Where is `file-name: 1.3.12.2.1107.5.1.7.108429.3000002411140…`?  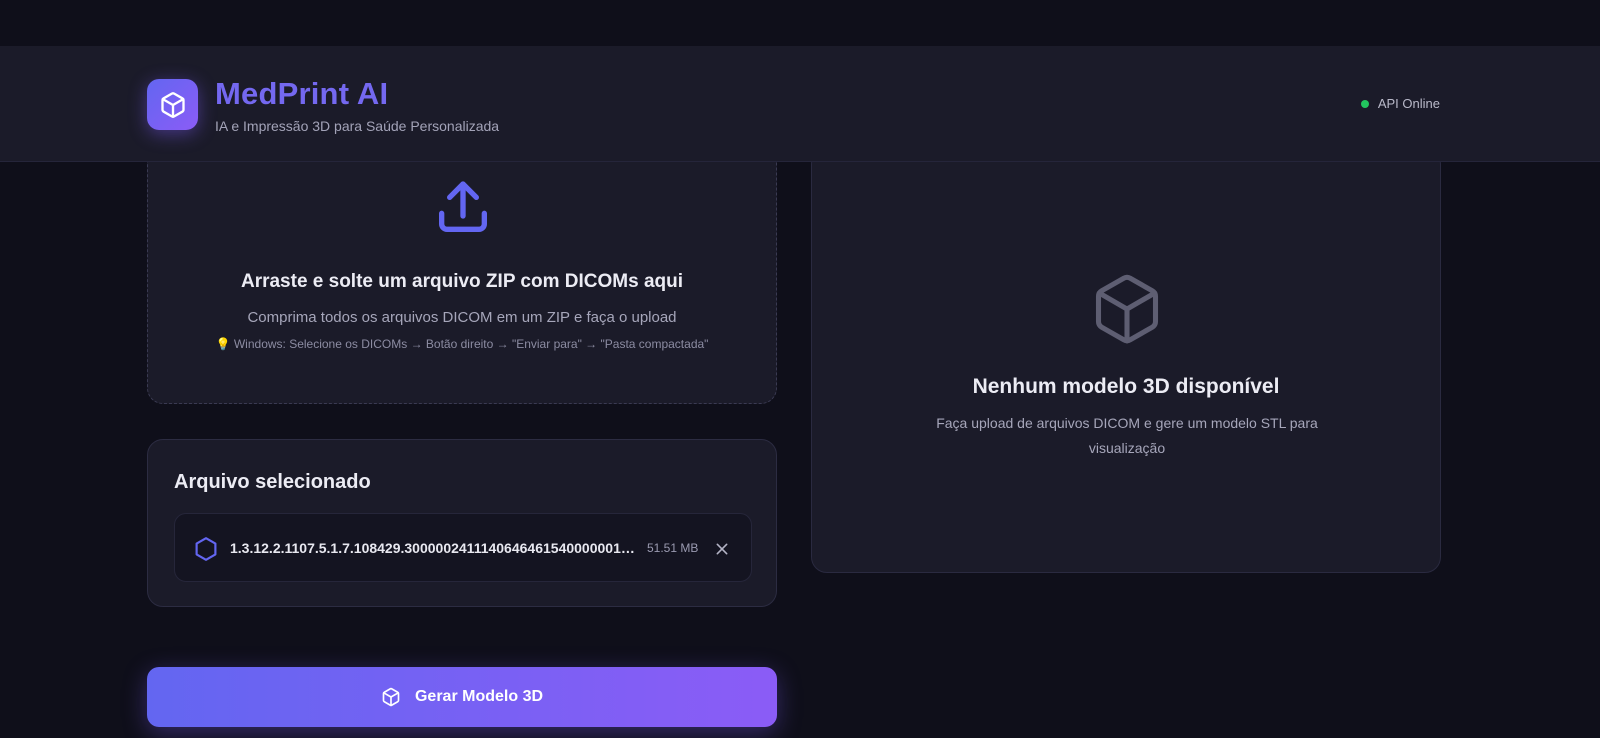
file-name: 1.3.12.2.1107.5.1.7.108429.3000002411140… is located at coordinates (432, 548).